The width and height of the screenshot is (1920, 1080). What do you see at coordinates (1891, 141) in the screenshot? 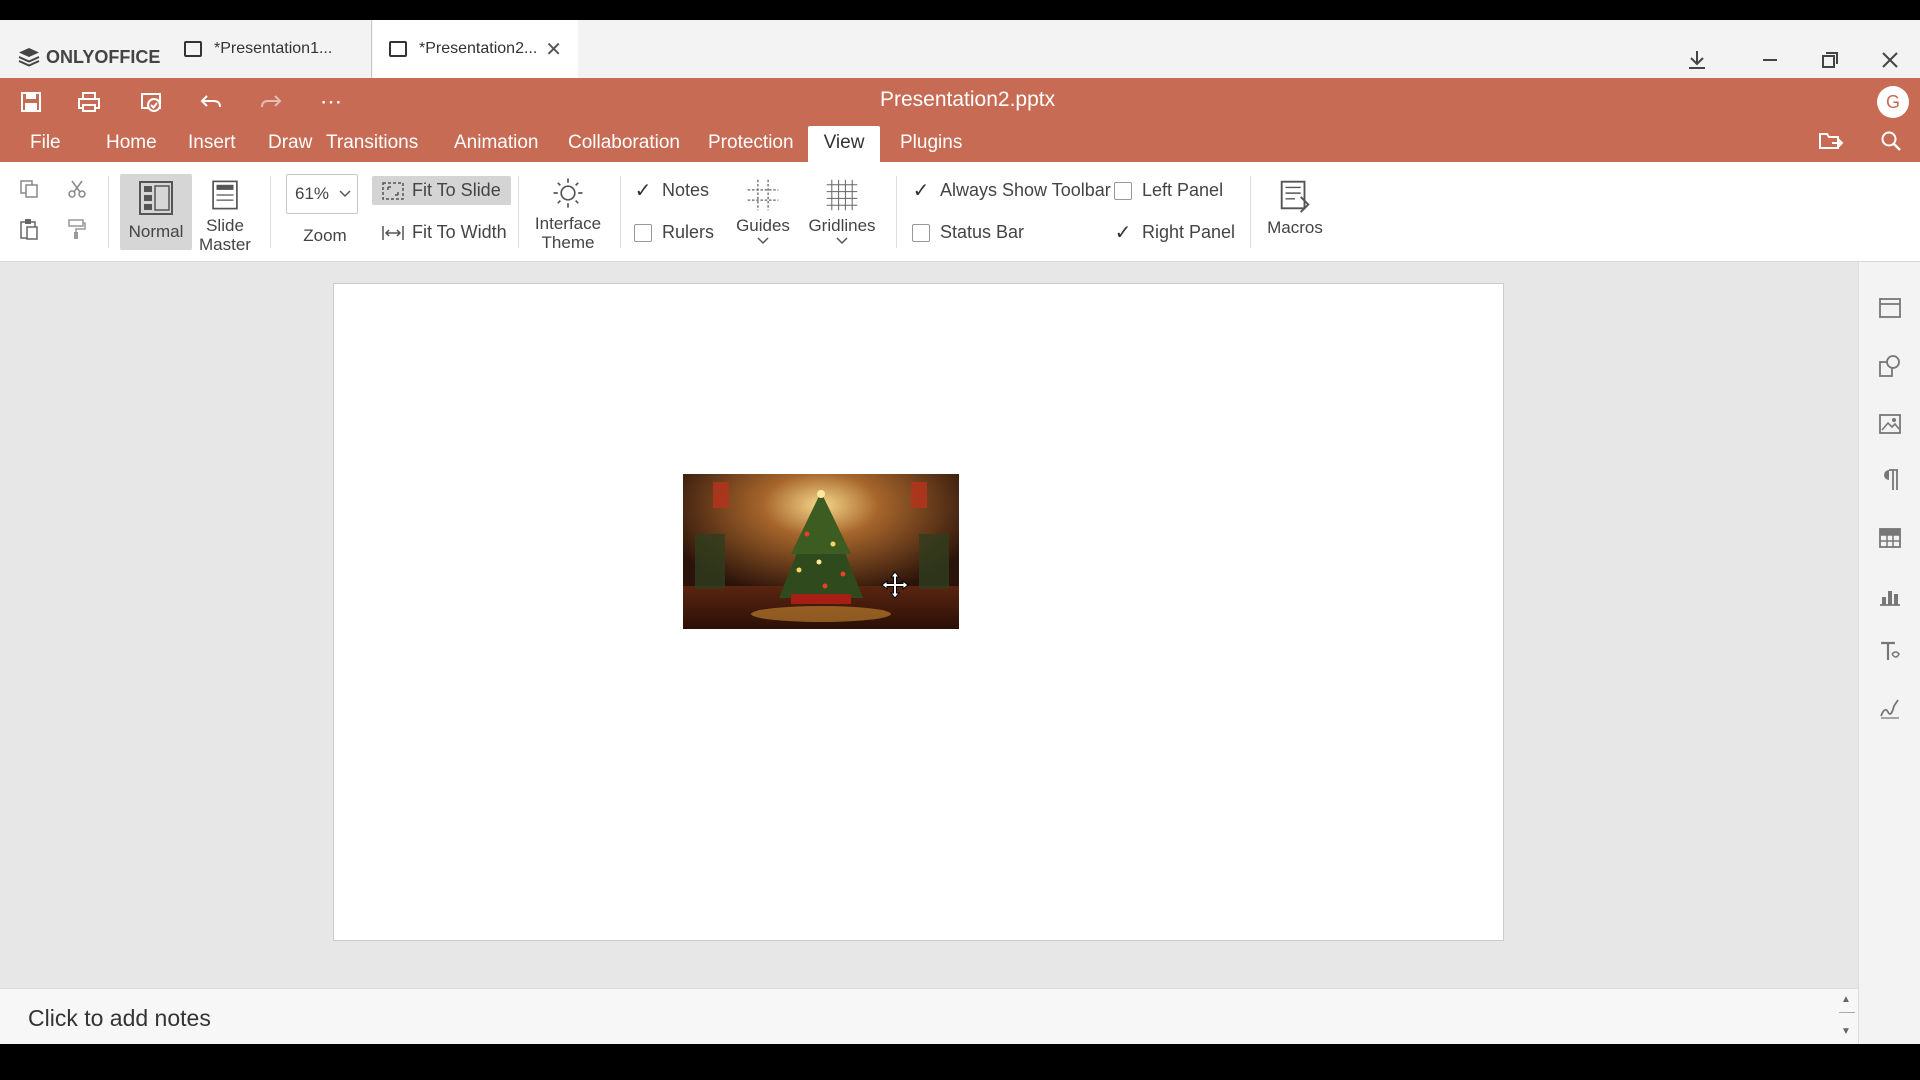
I see `search-icon` at bounding box center [1891, 141].